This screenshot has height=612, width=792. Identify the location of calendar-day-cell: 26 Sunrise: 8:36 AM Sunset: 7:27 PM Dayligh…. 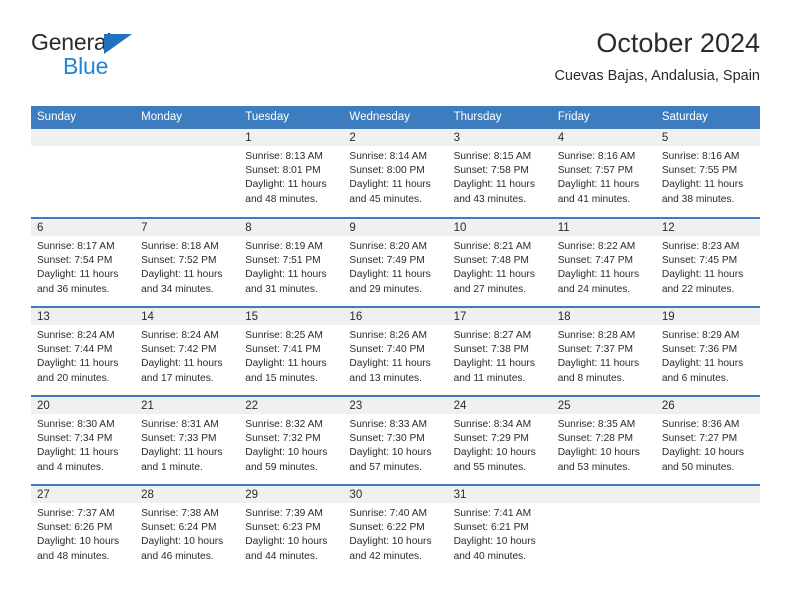
(707, 440).